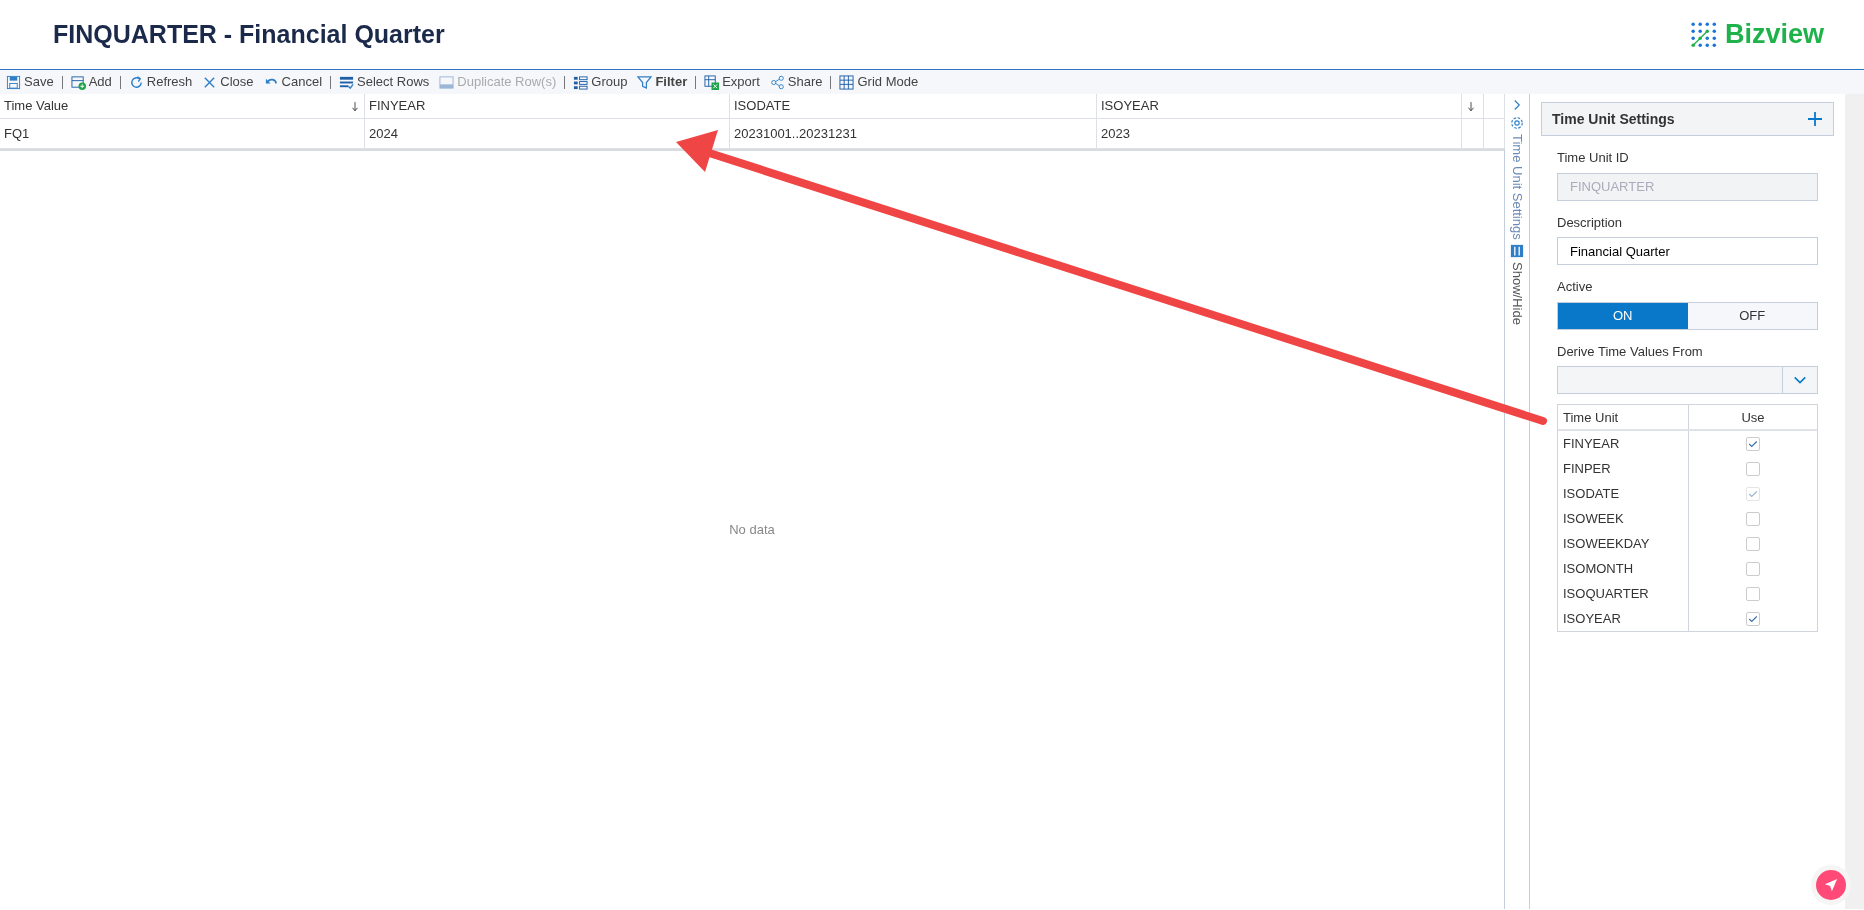  Describe the element at coordinates (182, 134) in the screenshot. I see `table-cell: FQ1` at that location.